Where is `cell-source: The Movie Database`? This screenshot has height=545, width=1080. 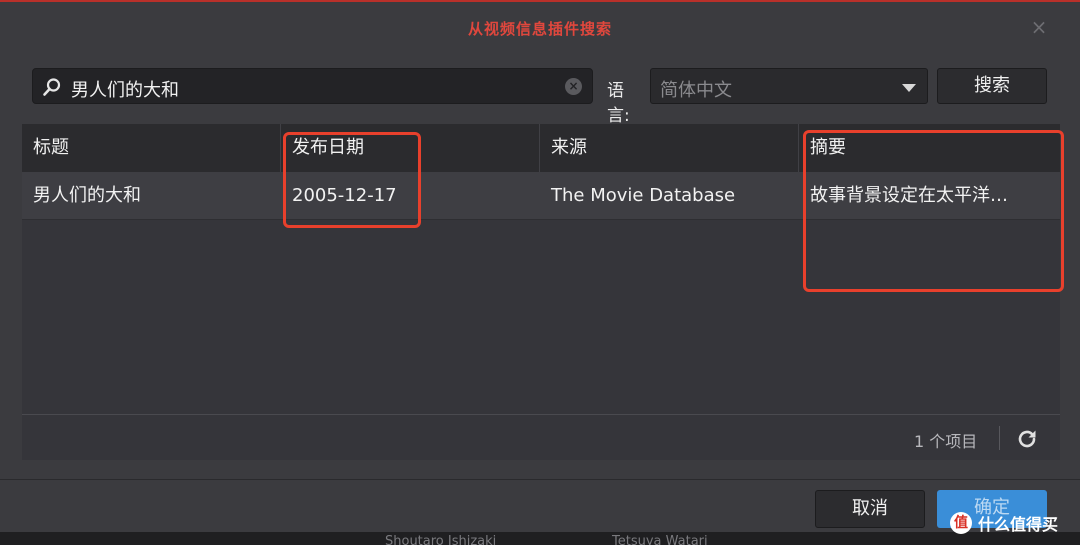 cell-source: The Movie Database is located at coordinates (643, 195).